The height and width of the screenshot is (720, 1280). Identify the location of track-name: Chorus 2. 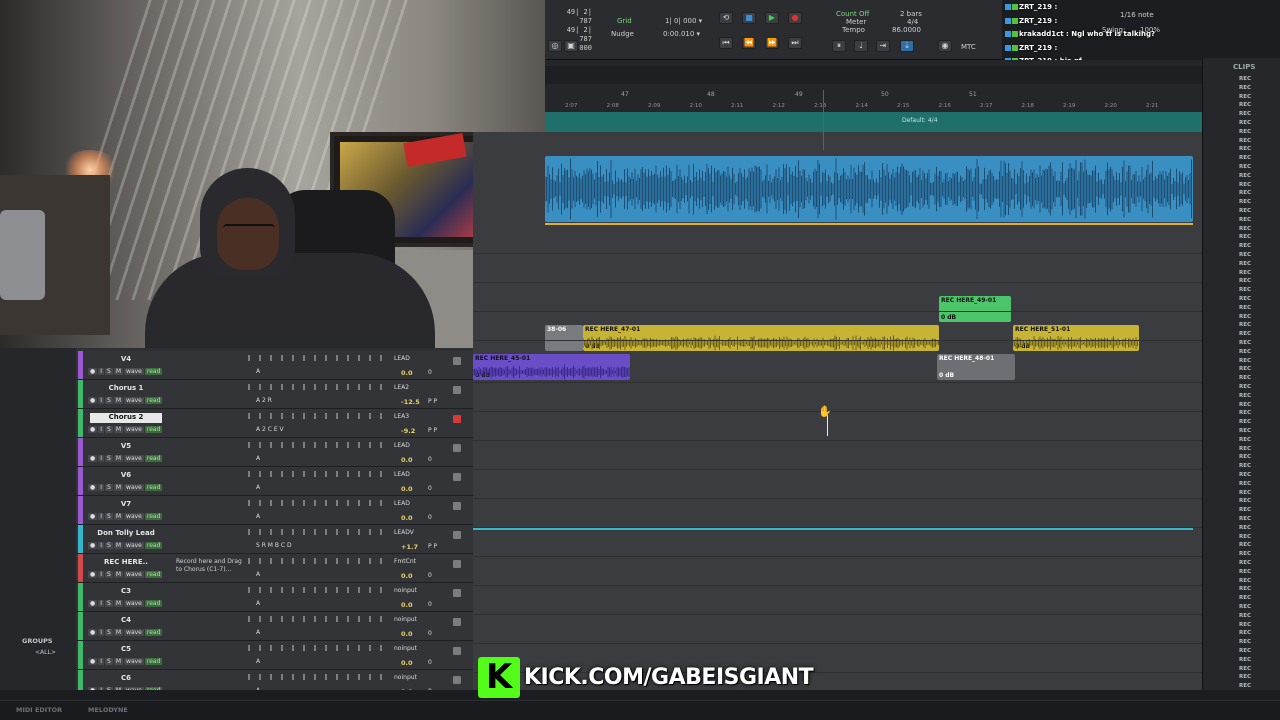
(126, 418).